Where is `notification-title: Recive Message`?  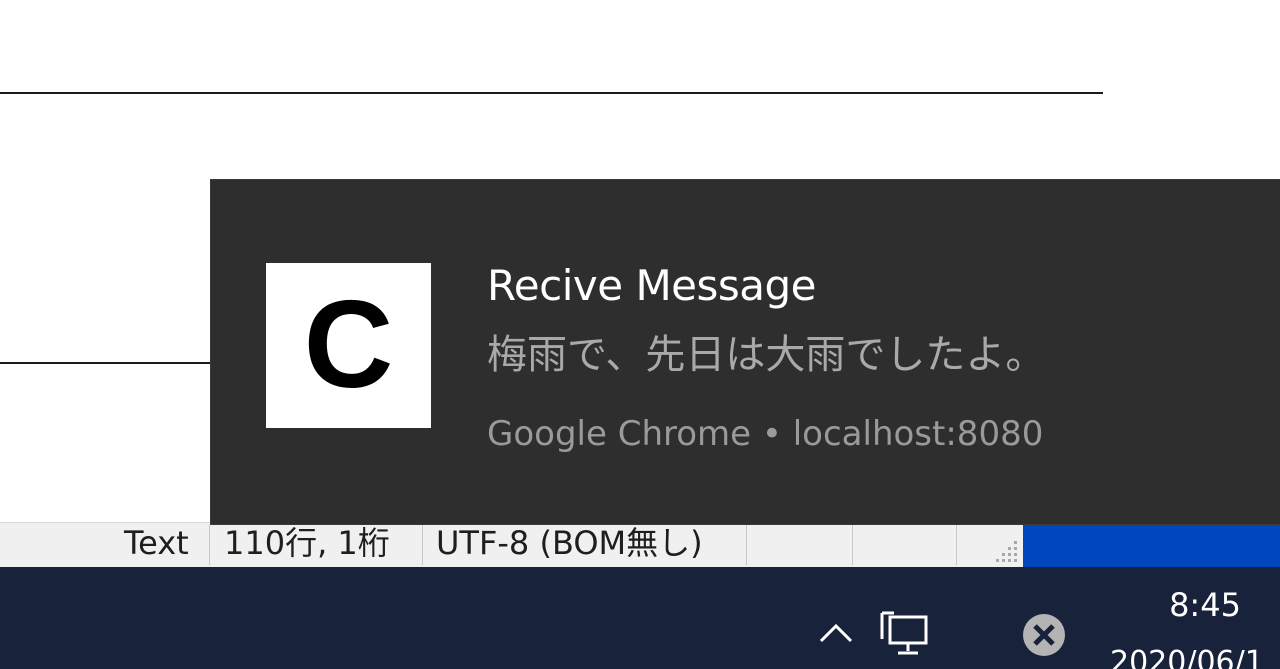 notification-title: Recive Message is located at coordinates (652, 285).